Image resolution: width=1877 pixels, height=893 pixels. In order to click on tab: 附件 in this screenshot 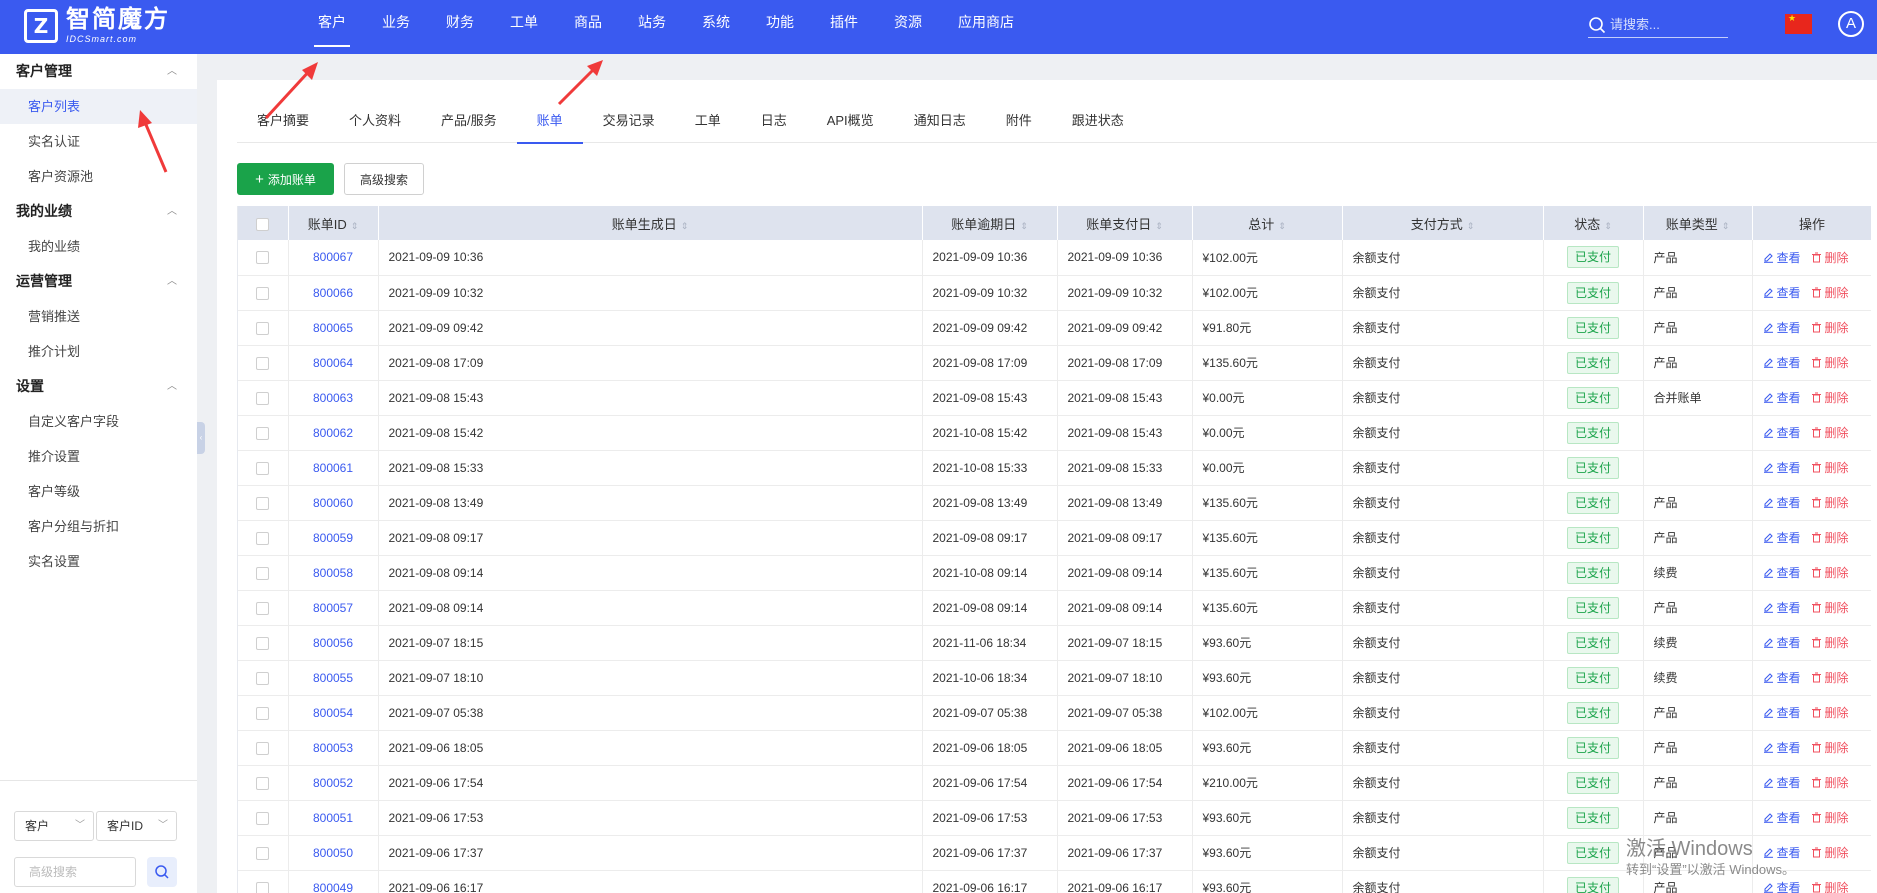, I will do `click(1019, 121)`.